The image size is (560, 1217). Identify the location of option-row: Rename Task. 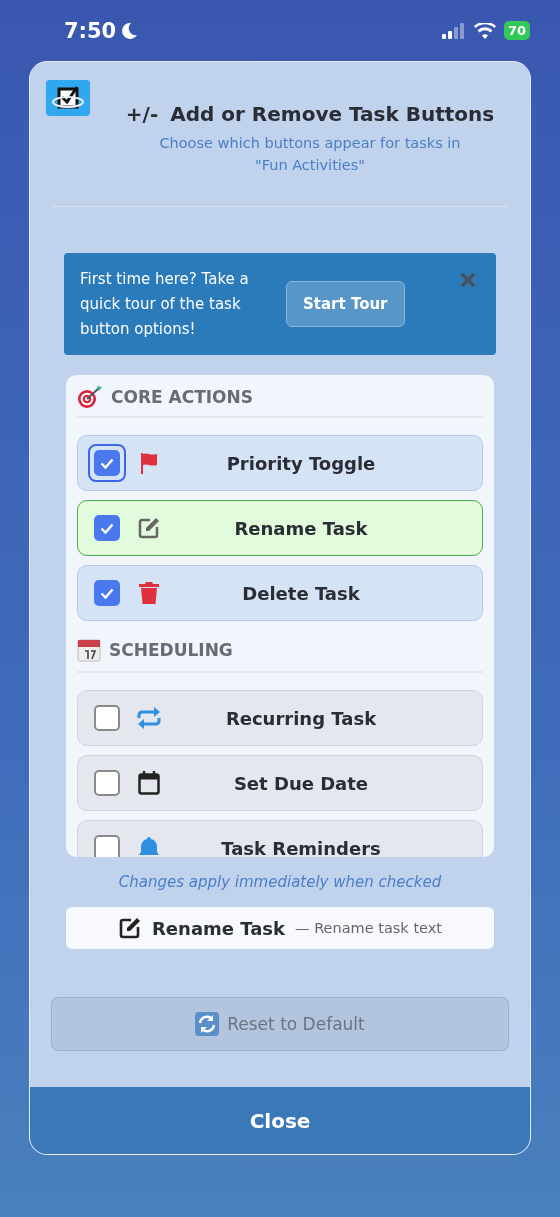
(280, 528).